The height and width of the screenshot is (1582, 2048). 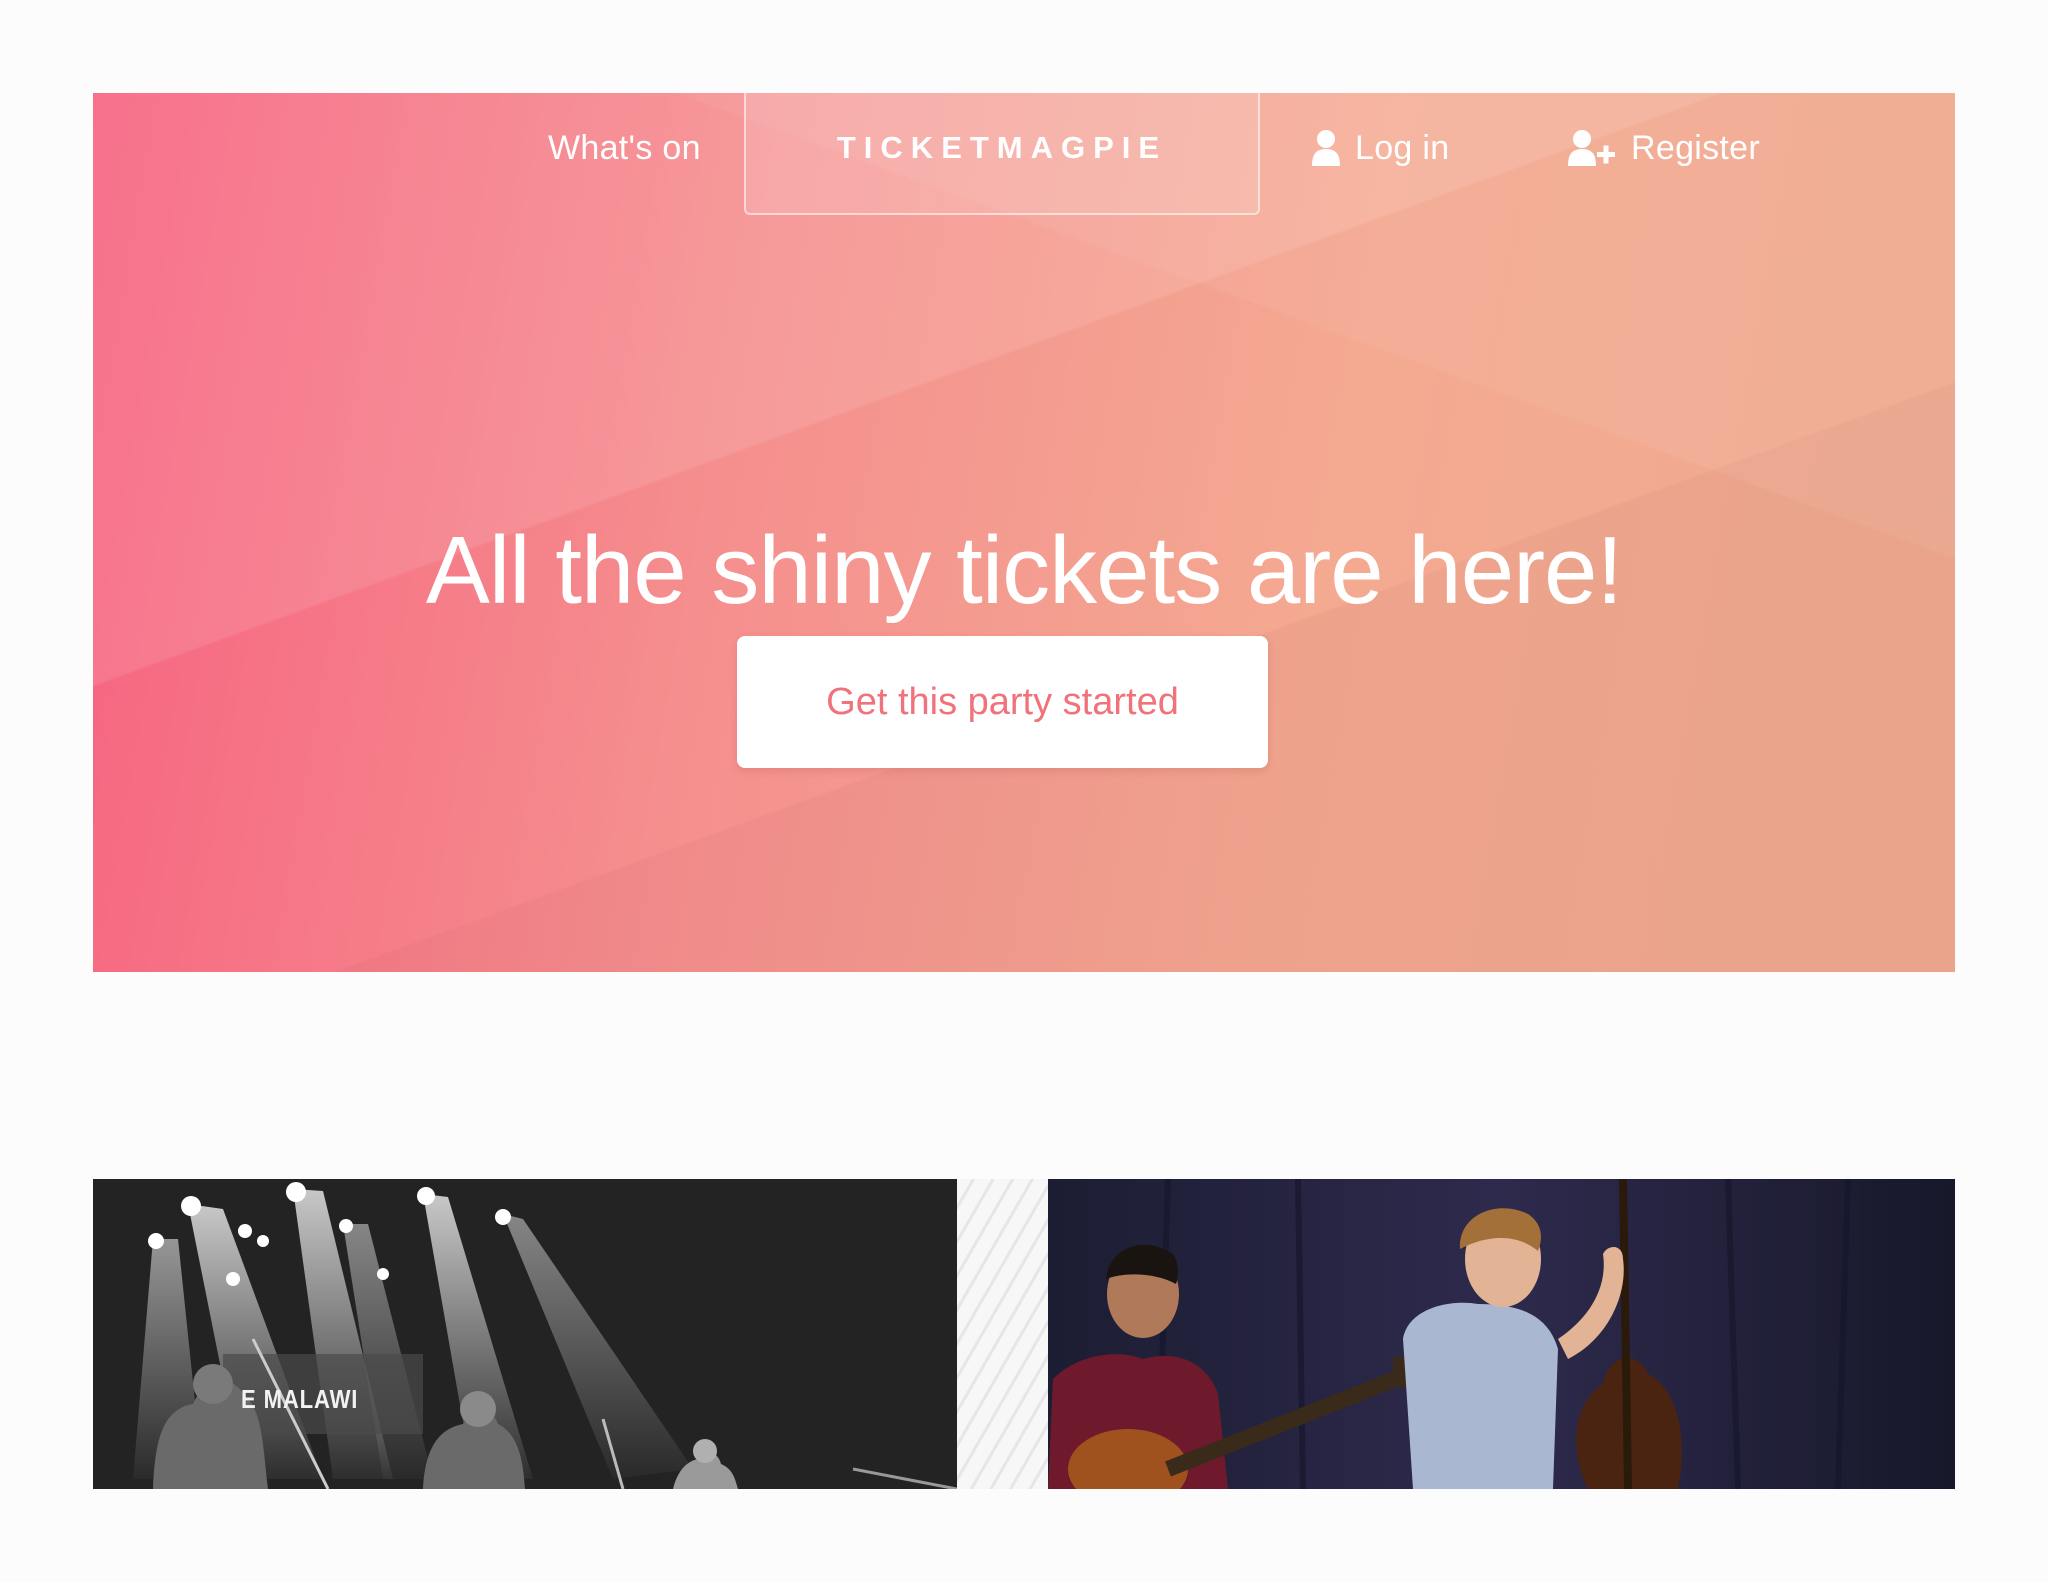 I want to click on jazz-band-photo, so click(x=1501, y=1334).